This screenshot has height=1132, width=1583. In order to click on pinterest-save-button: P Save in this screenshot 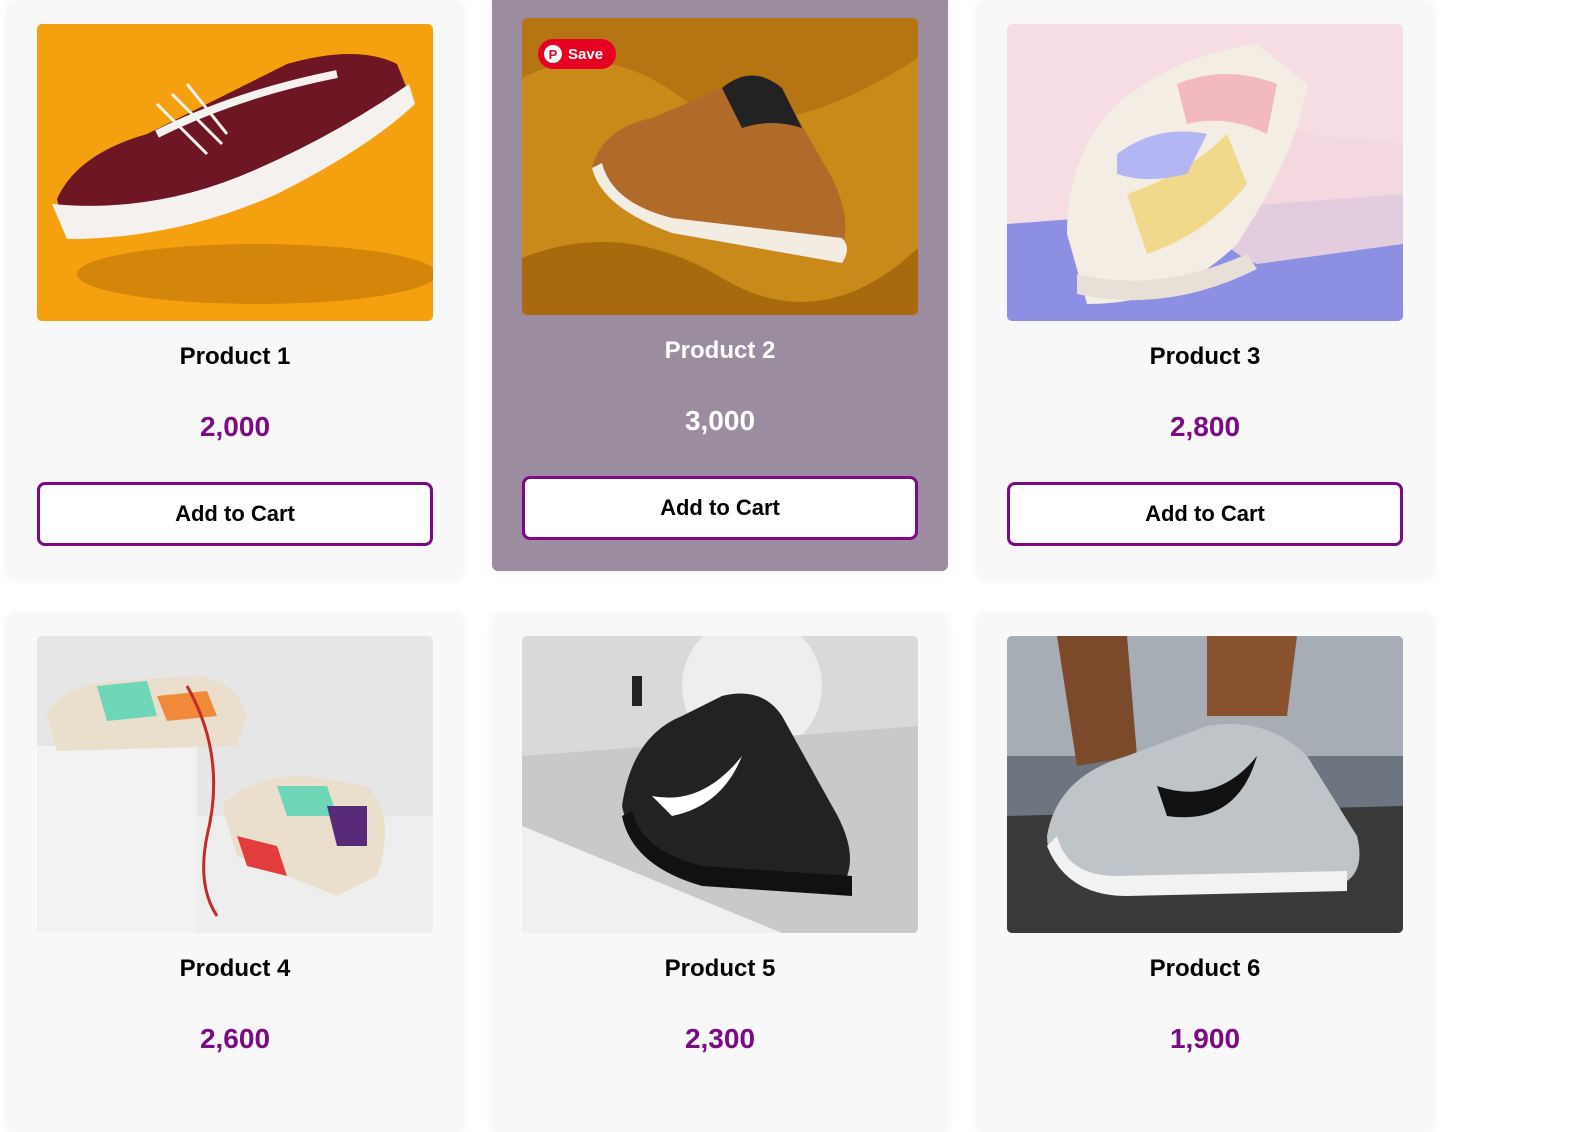, I will do `click(577, 54)`.